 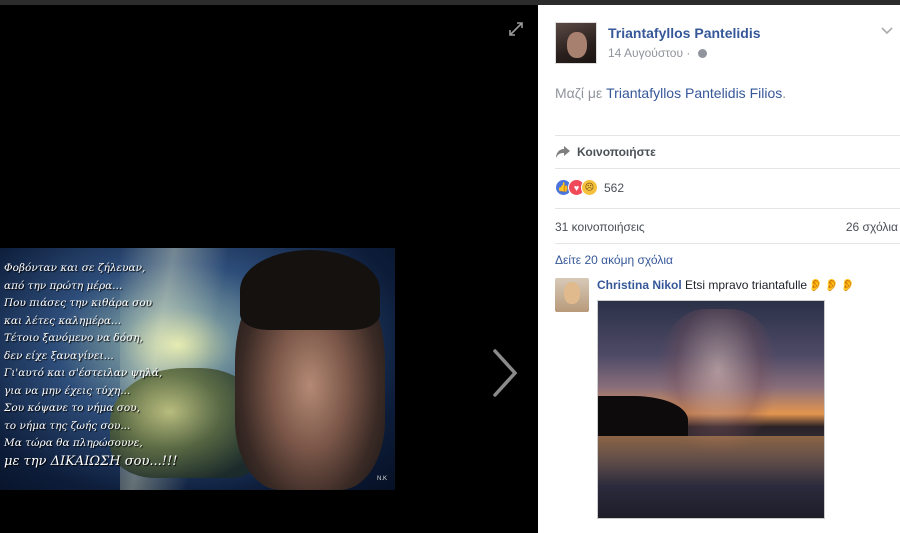 I want to click on post-date: 14 Αυγούστου ·, so click(x=657, y=53).